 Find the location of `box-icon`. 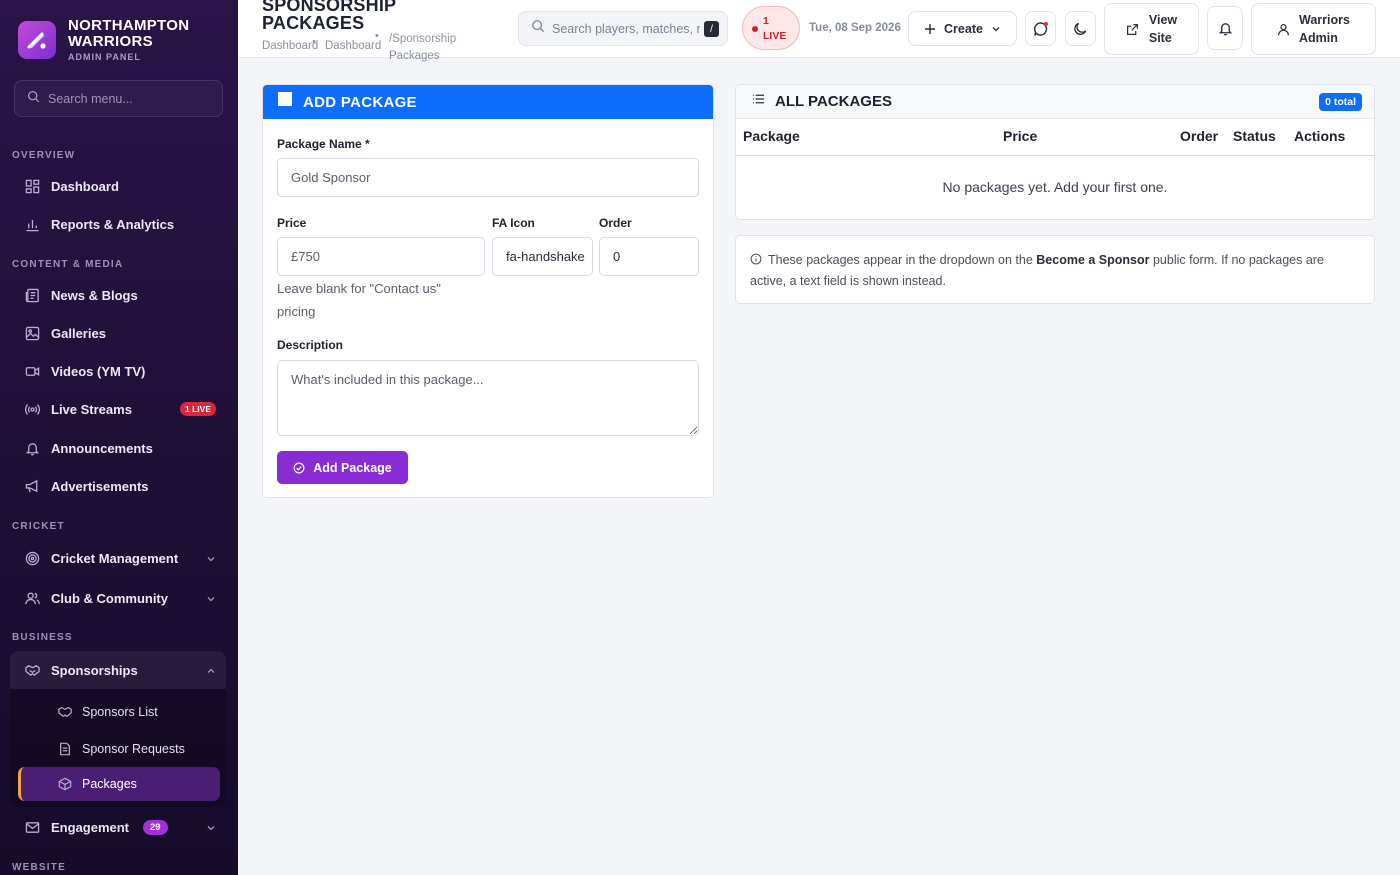

box-icon is located at coordinates (65, 784).